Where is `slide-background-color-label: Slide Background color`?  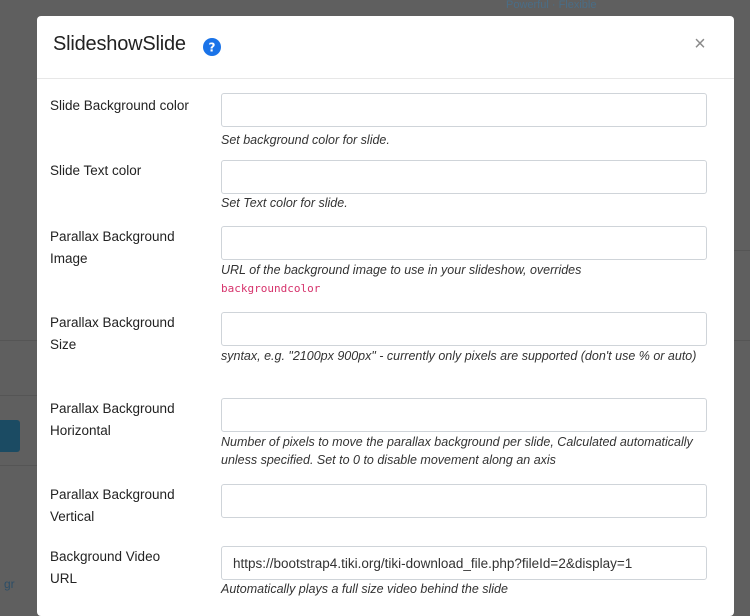 slide-background-color-label: Slide Background color is located at coordinates (119, 105).